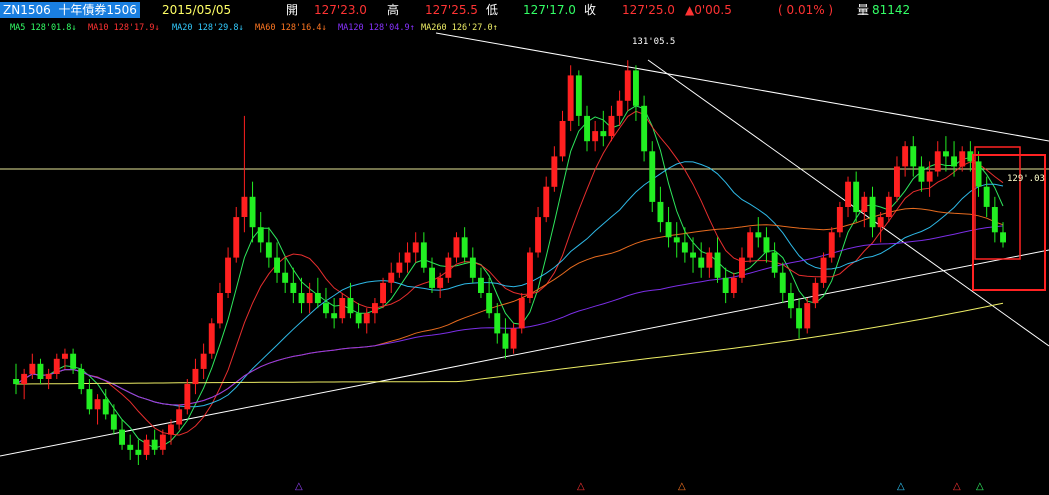 The width and height of the screenshot is (1049, 495). What do you see at coordinates (27, 10) in the screenshot?
I see `symbol-code: ZN1506` at bounding box center [27, 10].